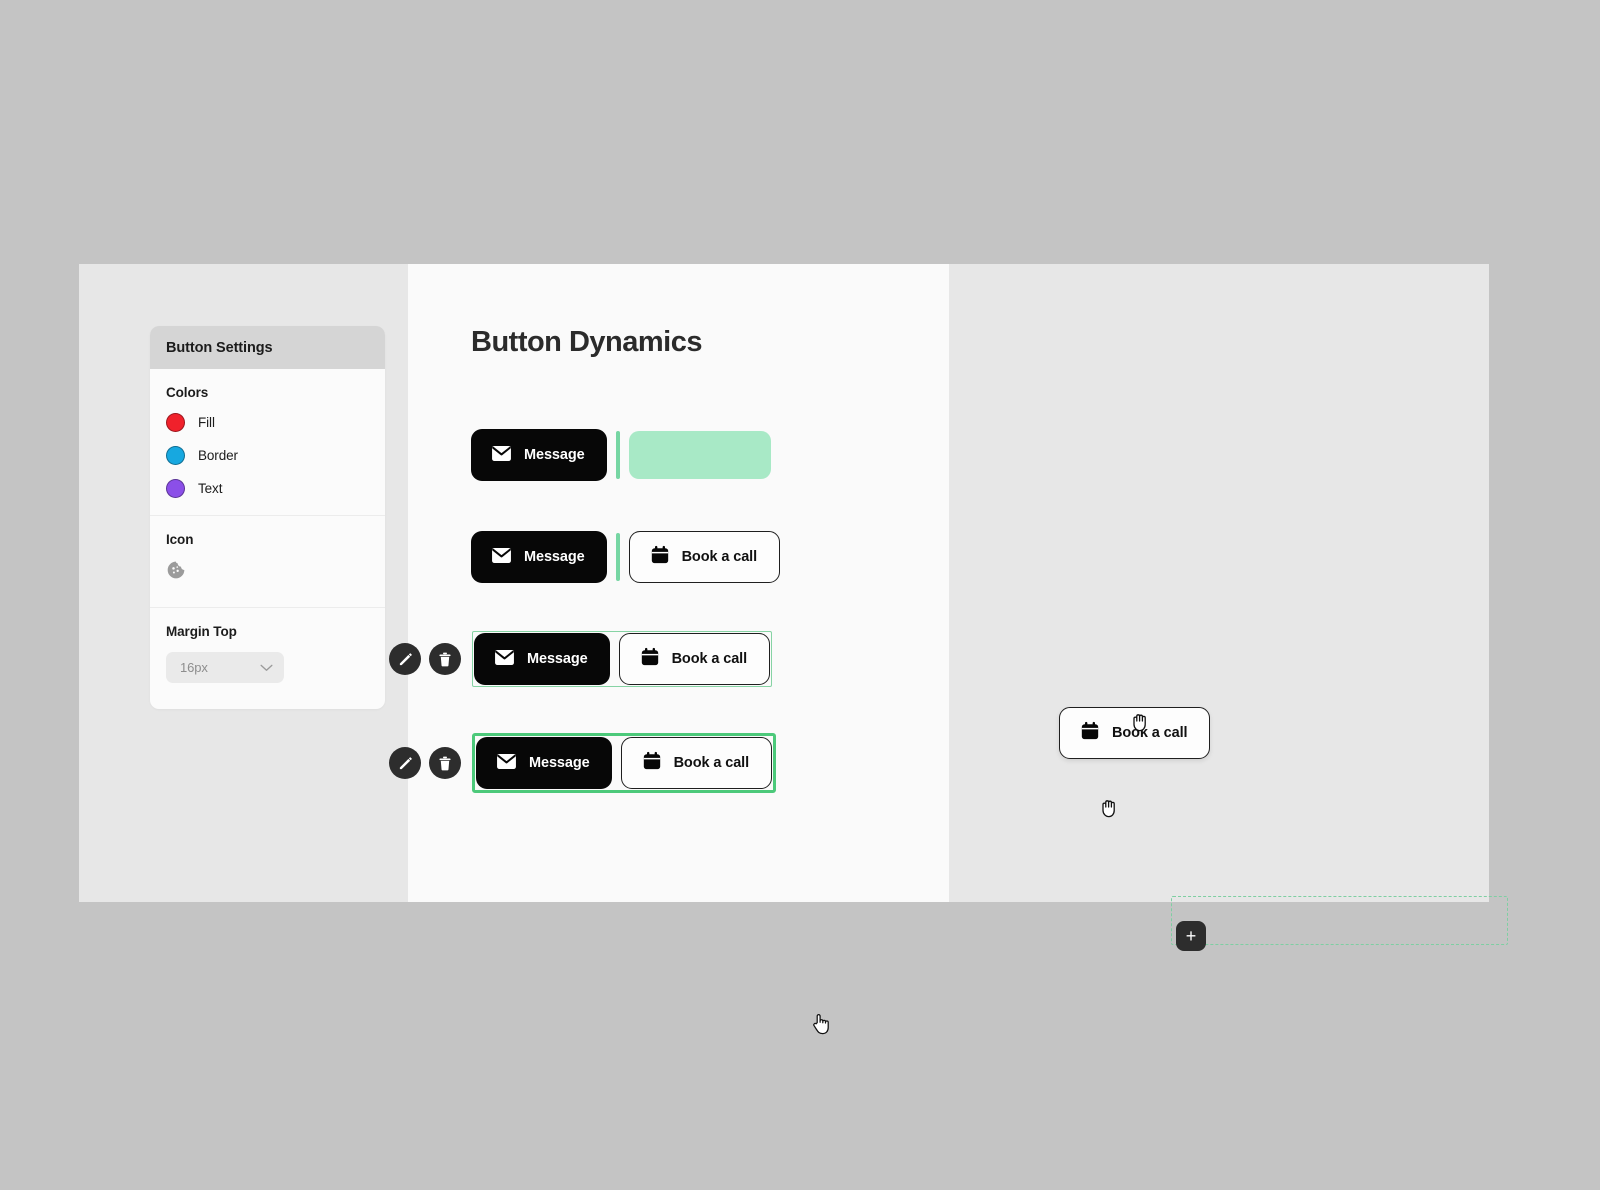 The height and width of the screenshot is (1190, 1600). I want to click on page-title: Button Dynamics, so click(586, 342).